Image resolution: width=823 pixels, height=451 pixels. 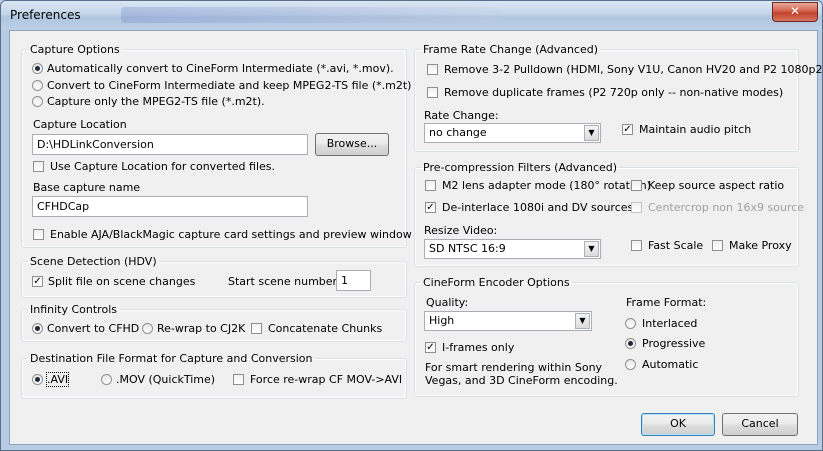 What do you see at coordinates (106, 379) in the screenshot?
I see `radio-mov` at bounding box center [106, 379].